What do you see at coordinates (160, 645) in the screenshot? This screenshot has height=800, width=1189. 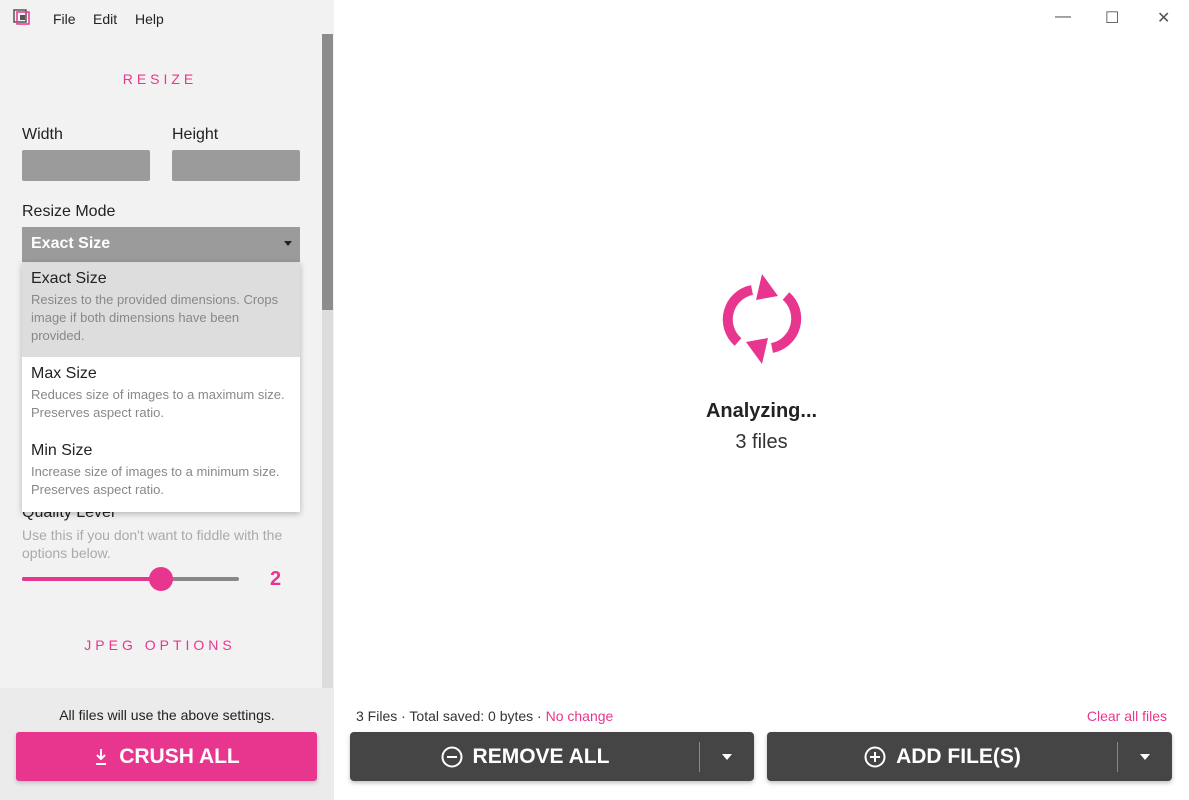 I see `jpeg-section-title: JPEG OPTIONS` at bounding box center [160, 645].